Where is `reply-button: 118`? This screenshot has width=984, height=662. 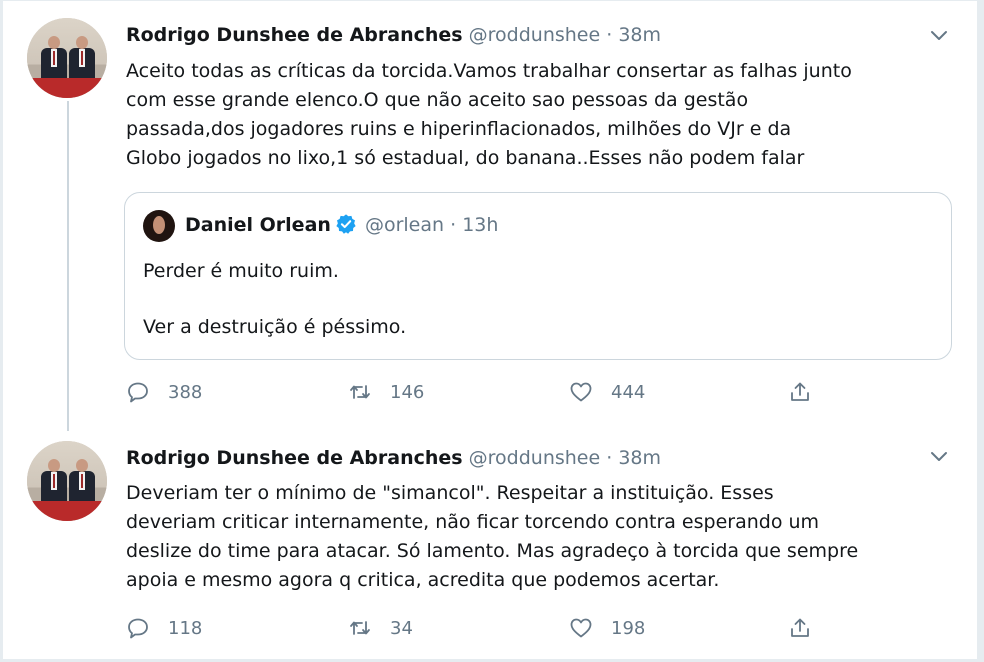
reply-button: 118 is located at coordinates (164, 628).